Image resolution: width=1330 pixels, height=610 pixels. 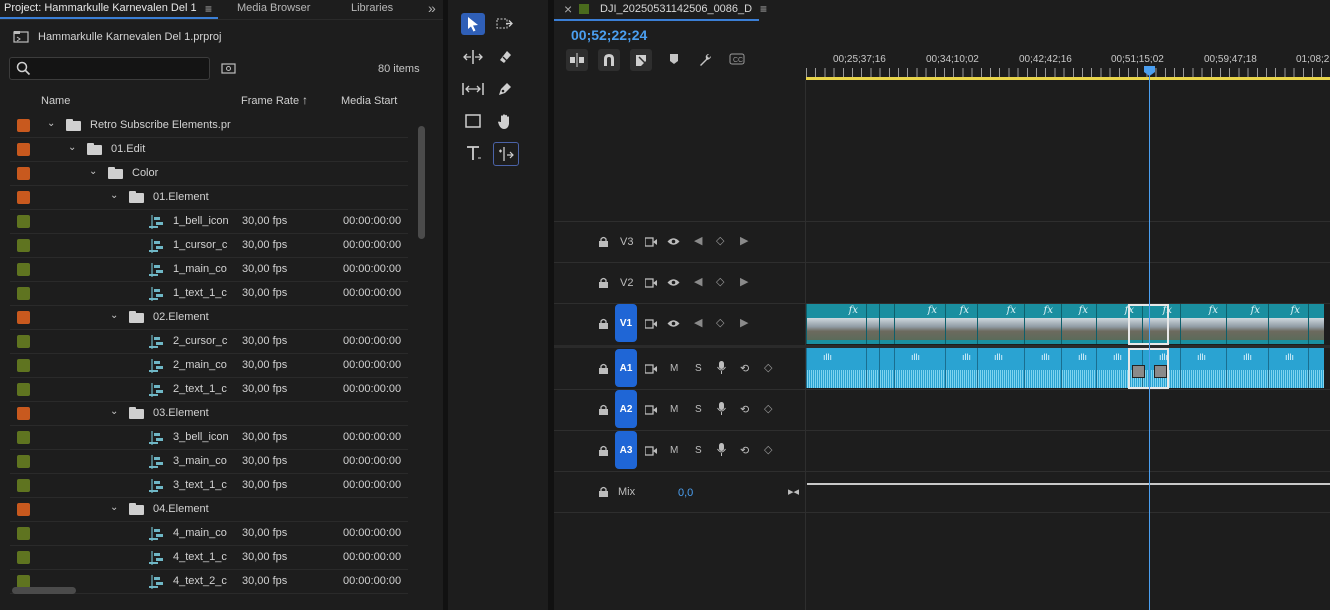 What do you see at coordinates (603, 325) in the screenshot?
I see `v1-lock-icon` at bounding box center [603, 325].